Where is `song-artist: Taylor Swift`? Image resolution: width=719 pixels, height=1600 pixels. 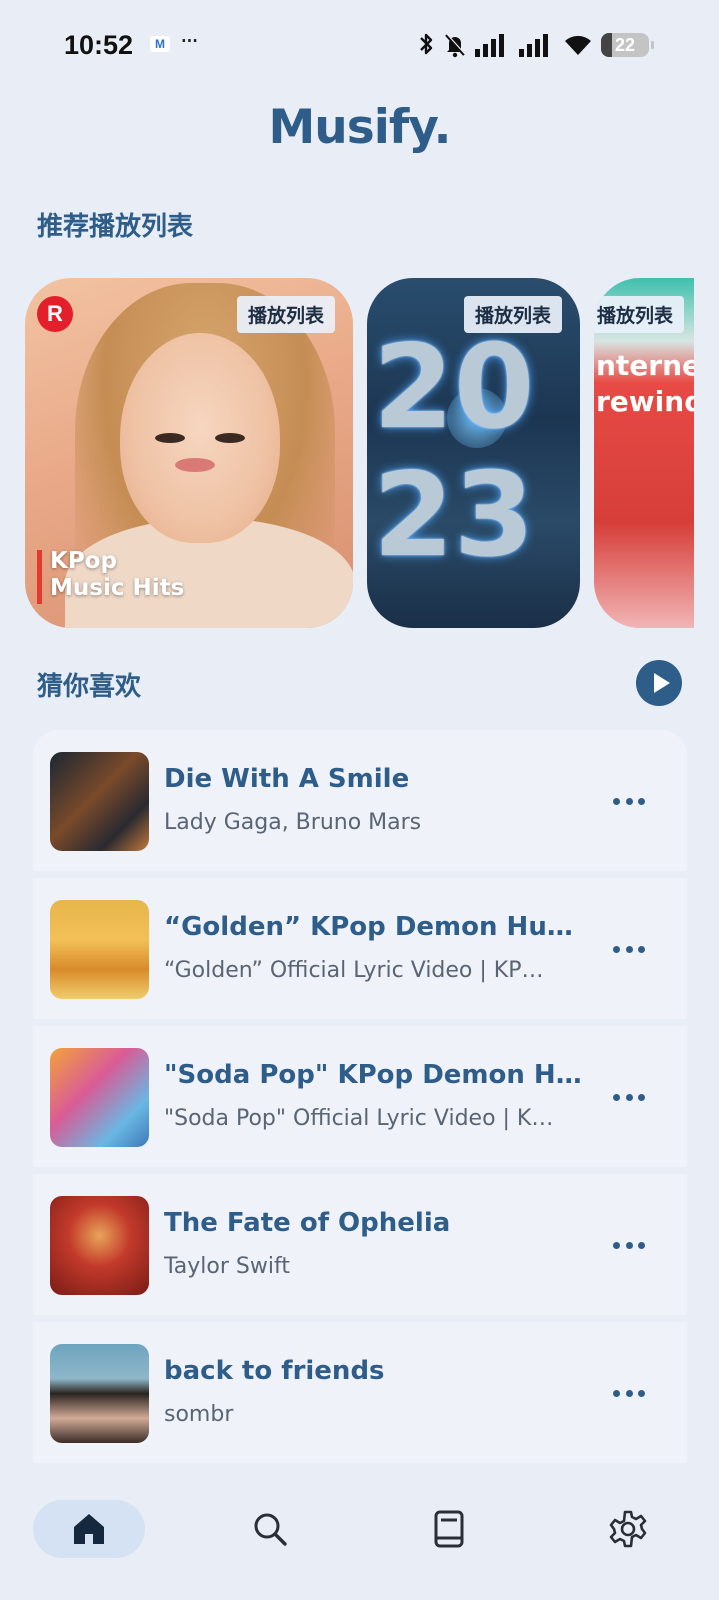 song-artist: Taylor Swift is located at coordinates (227, 1266).